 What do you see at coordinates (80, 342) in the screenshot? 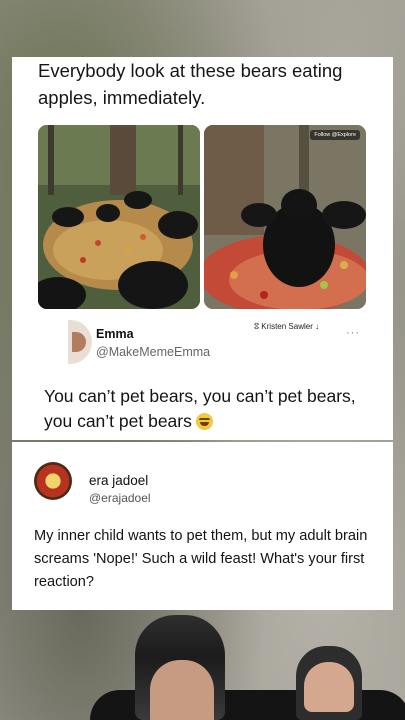
I see `author-avatar` at bounding box center [80, 342].